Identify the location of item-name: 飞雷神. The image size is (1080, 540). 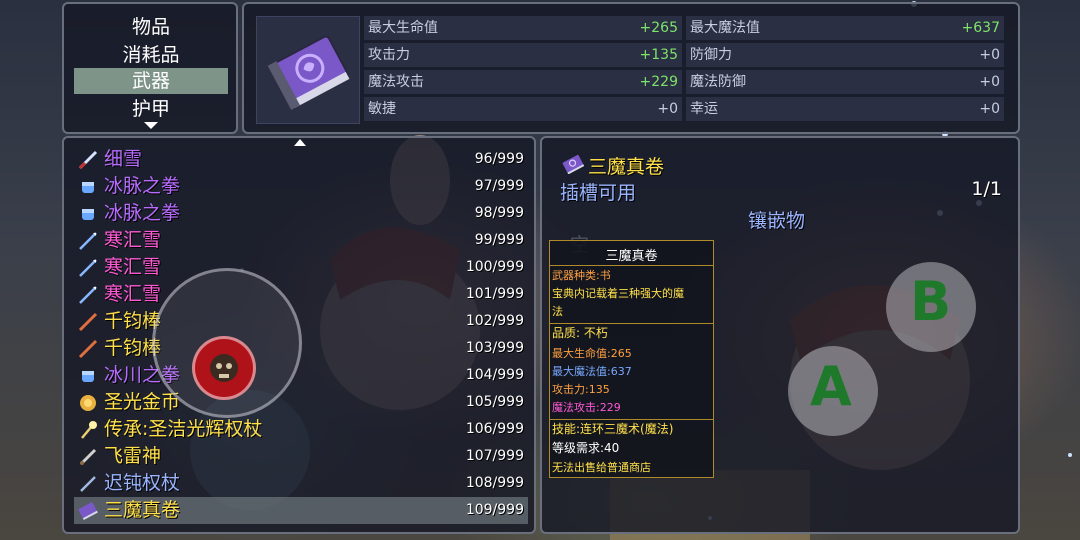
(133, 456).